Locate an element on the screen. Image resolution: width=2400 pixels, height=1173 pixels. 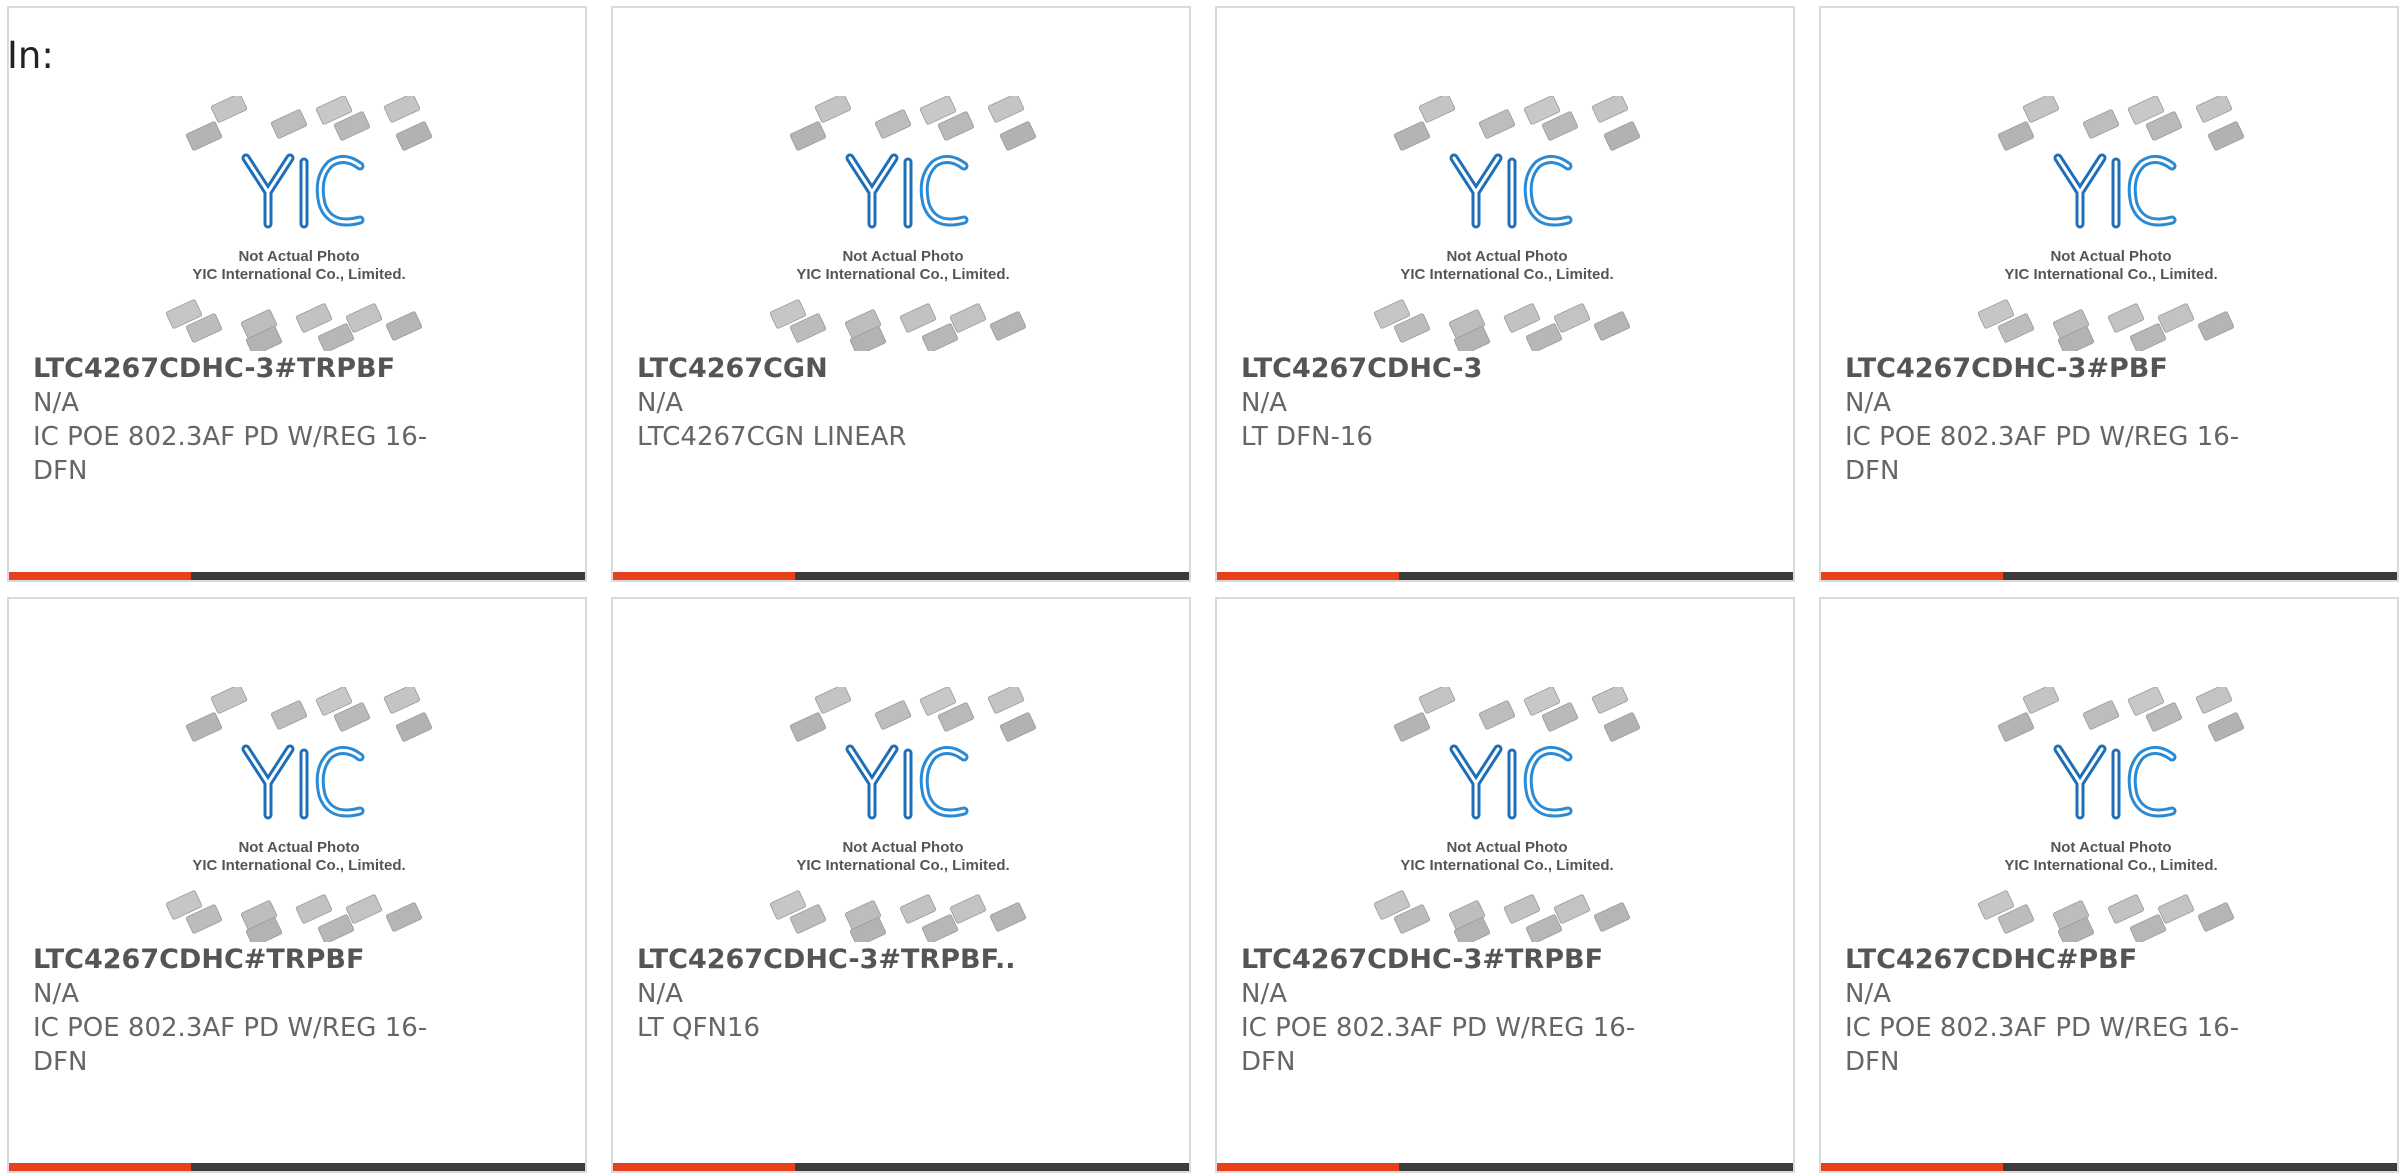
part-number-link: LTC4267CDHC-3 is located at coordinates (1451, 369).